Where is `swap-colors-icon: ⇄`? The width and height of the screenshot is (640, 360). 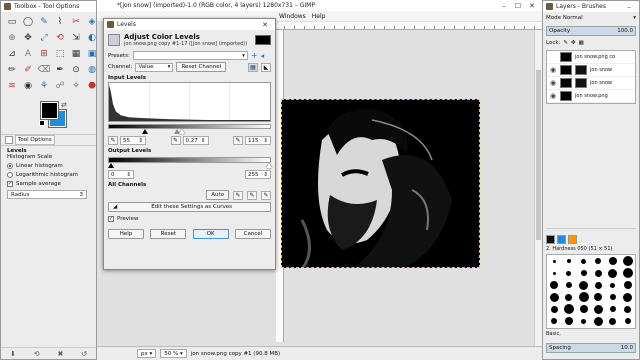
swap-colors-icon: ⇄ is located at coordinates (64, 105).